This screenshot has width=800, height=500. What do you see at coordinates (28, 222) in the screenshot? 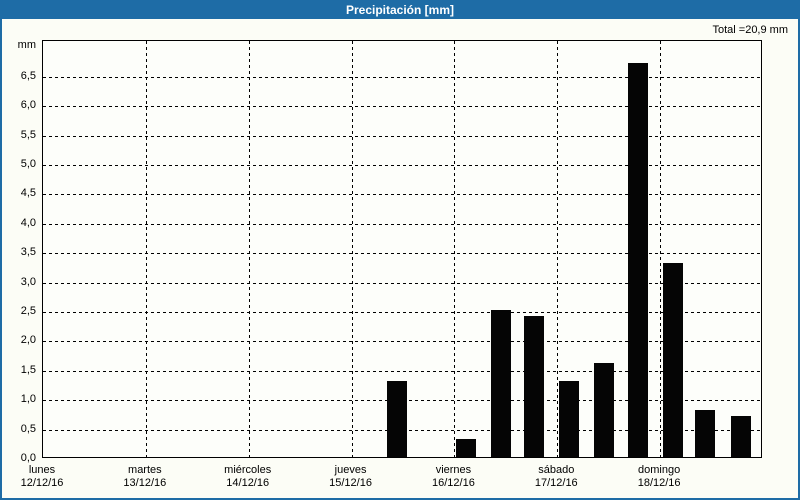
I see `y-axis-tick-label: 4,0` at bounding box center [28, 222].